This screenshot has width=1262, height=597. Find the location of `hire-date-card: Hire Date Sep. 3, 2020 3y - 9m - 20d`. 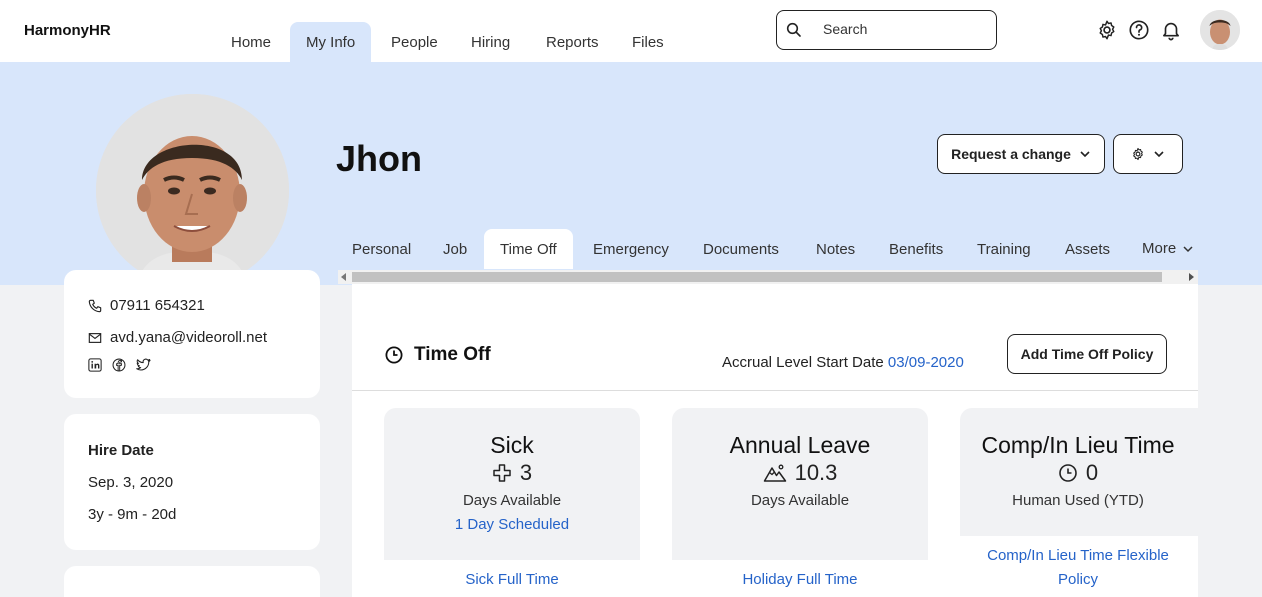

hire-date-card: Hire Date Sep. 3, 2020 3y - 9m - 20d is located at coordinates (192, 482).